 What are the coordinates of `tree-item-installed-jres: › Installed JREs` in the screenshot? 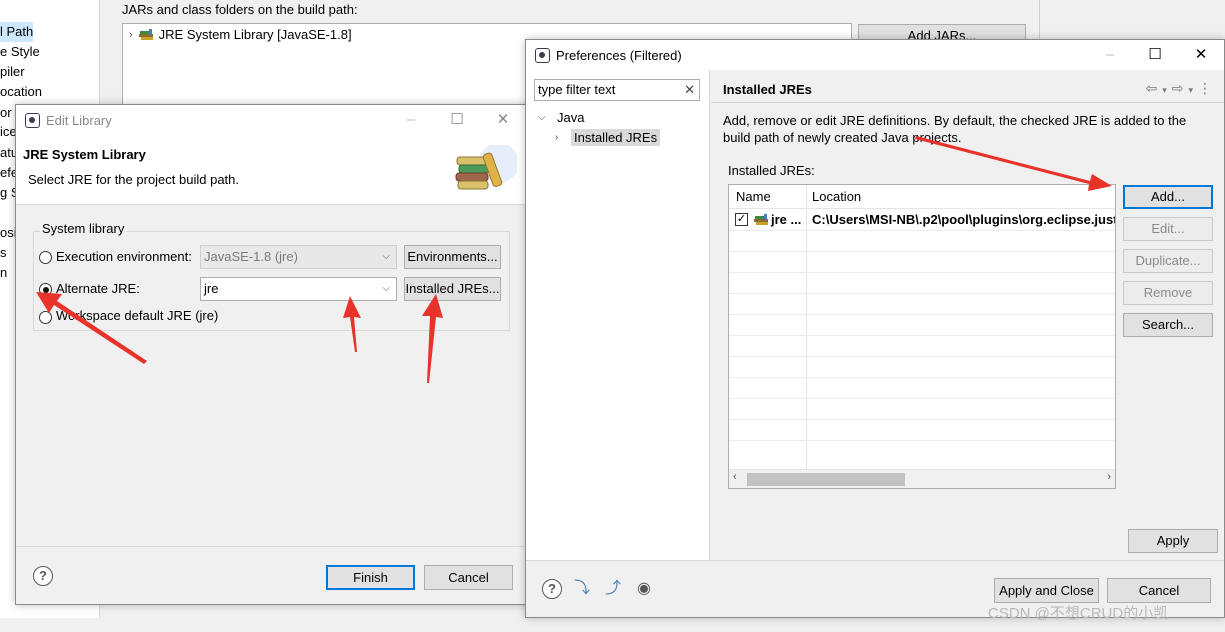 It's located at (608, 137).